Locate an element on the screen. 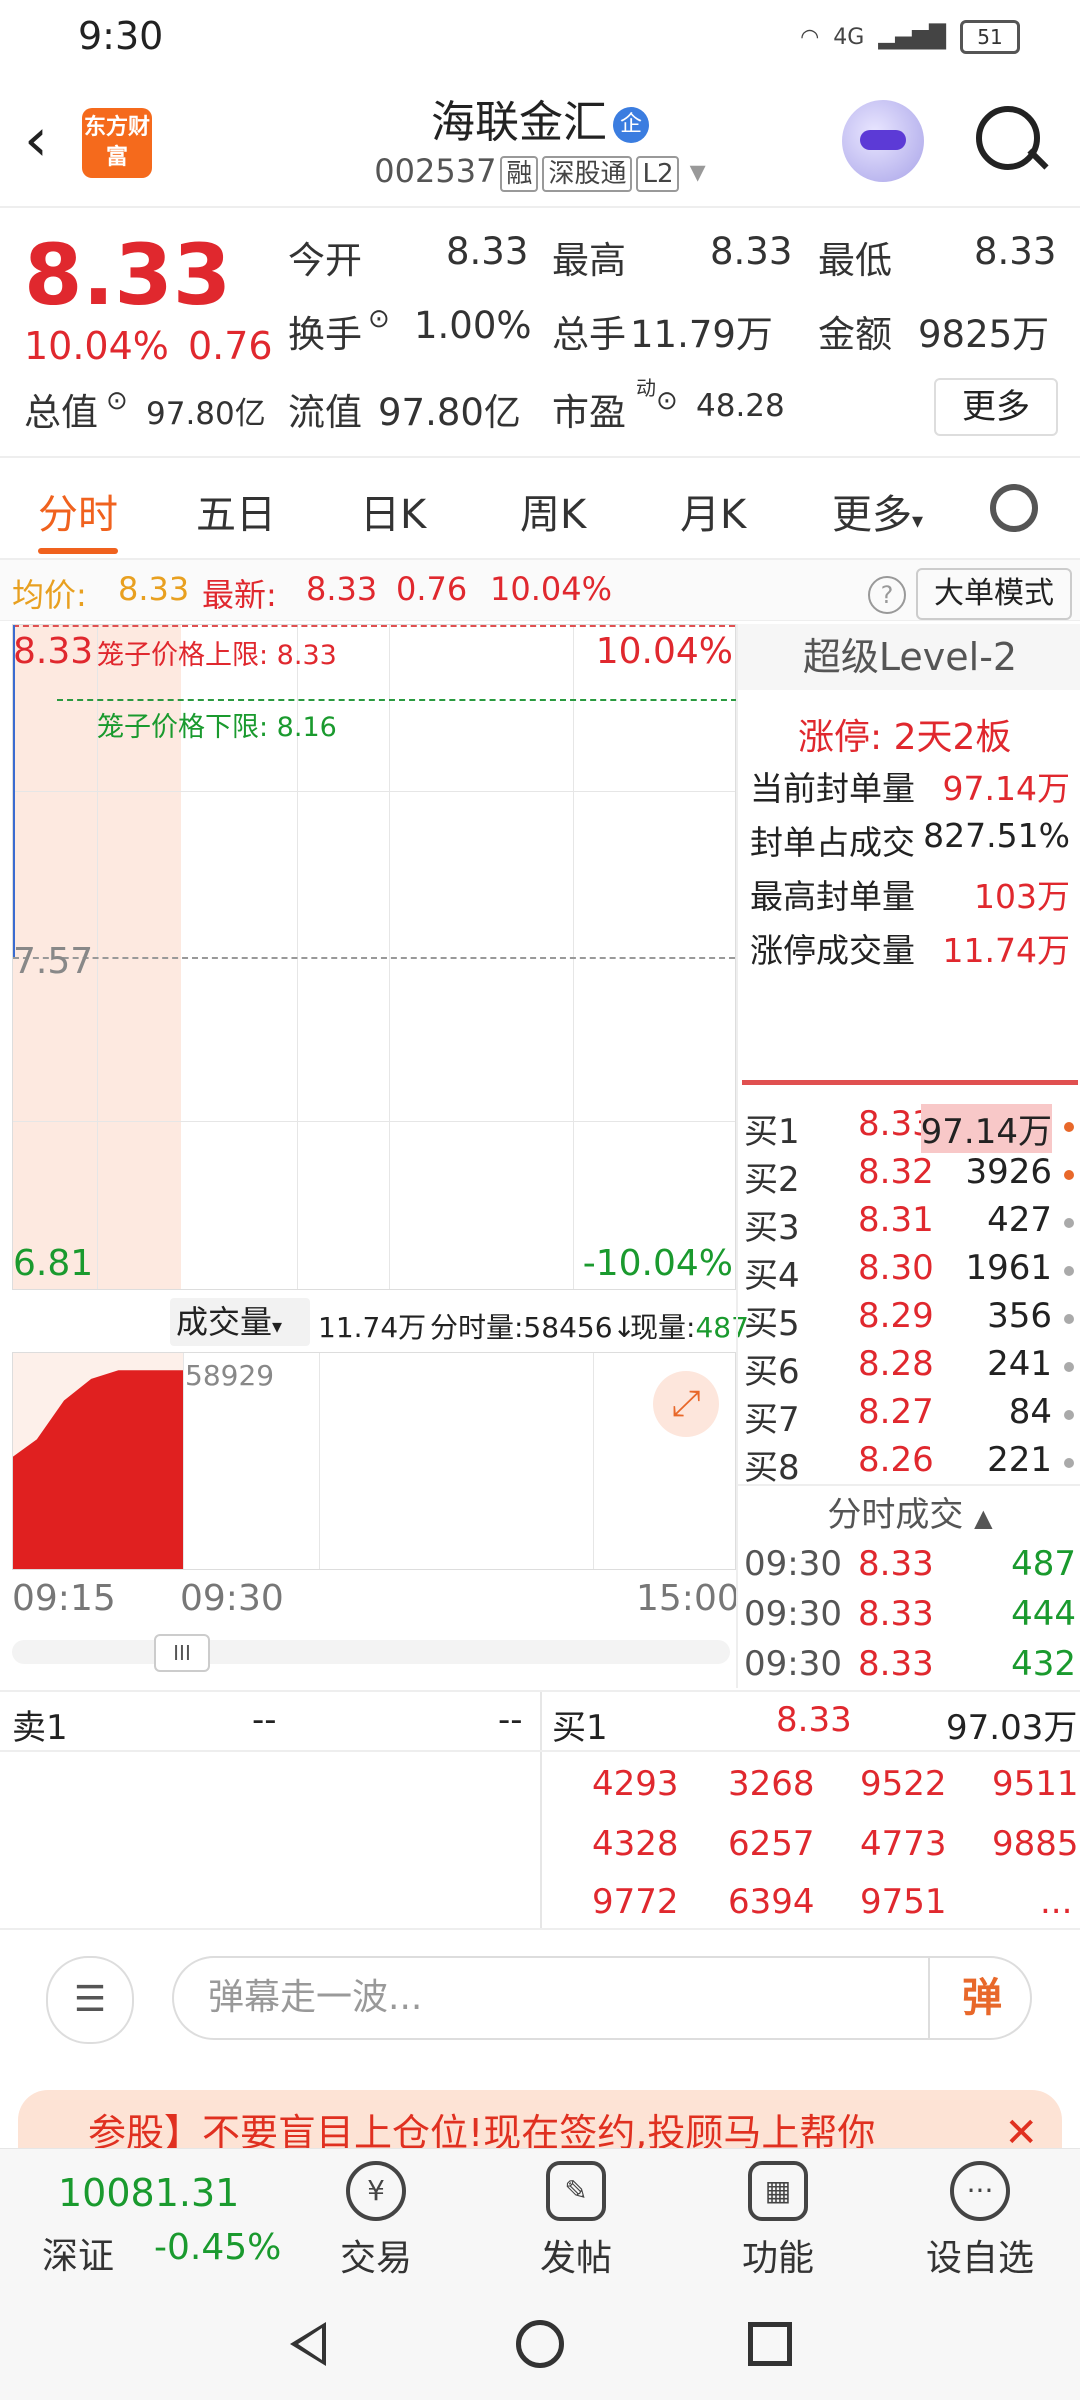  price-info-row: 均价: 8.33 最新: 8.33 0.76 10.04% ? 大单模式 is located at coordinates (540, 590).